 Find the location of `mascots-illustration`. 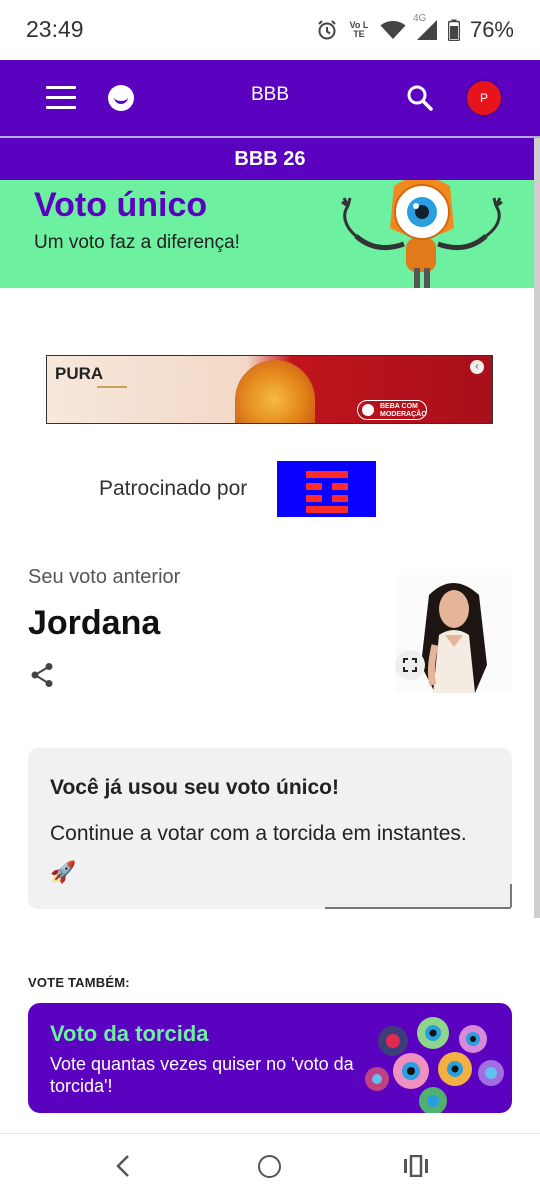

mascots-illustration is located at coordinates (434, 1065).